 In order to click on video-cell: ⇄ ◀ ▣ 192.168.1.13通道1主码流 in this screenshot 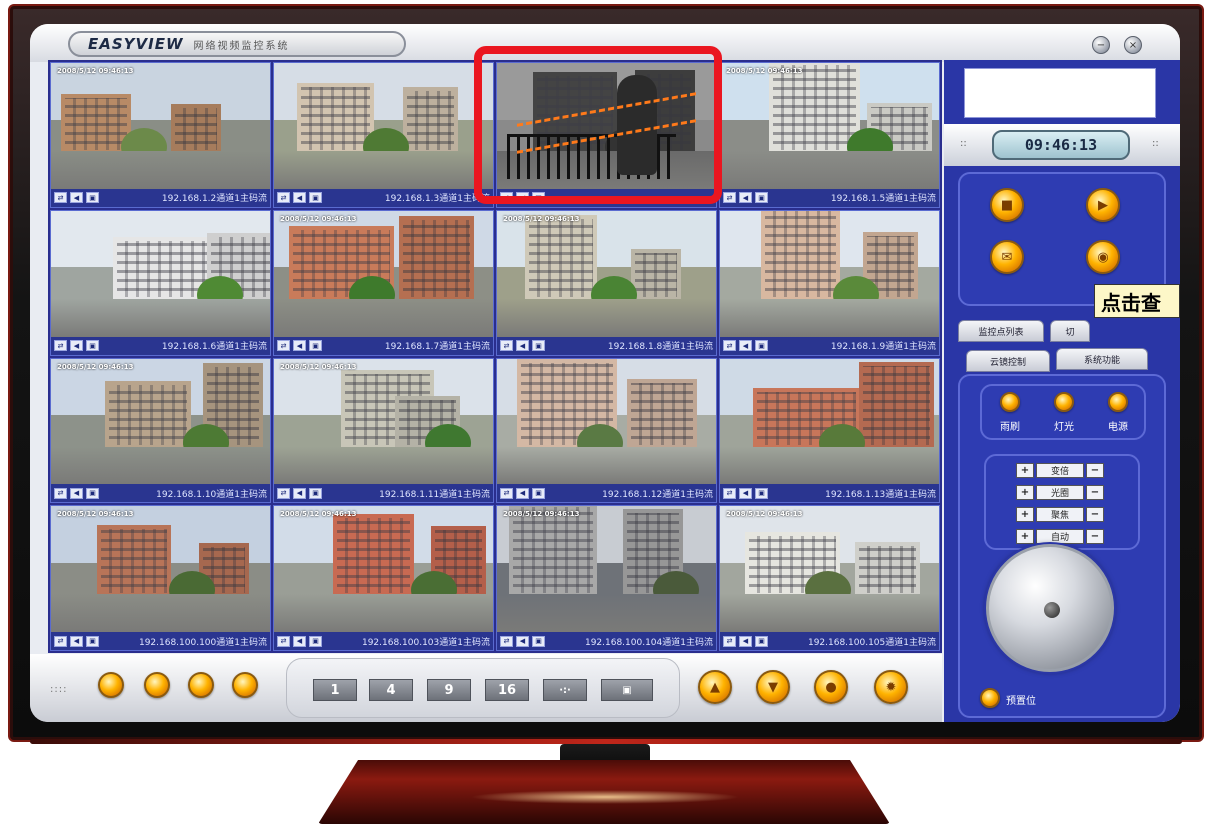, I will do `click(829, 430)`.